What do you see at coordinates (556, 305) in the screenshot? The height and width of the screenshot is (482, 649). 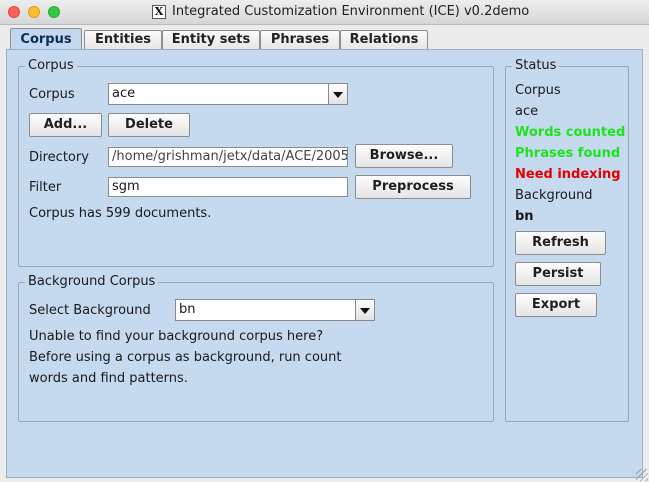 I see `export-button: Export` at bounding box center [556, 305].